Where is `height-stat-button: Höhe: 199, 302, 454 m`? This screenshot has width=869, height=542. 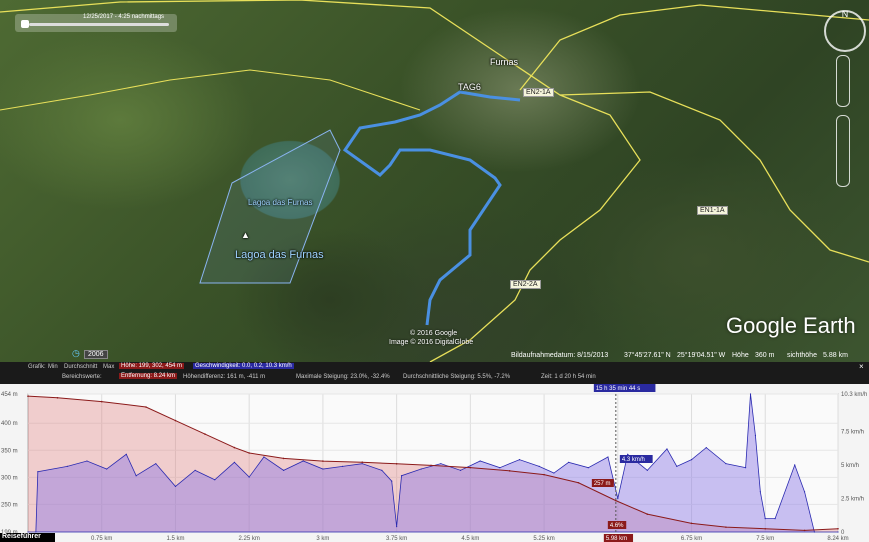
height-stat-button: Höhe: 199, 302, 454 m is located at coordinates (152, 366).